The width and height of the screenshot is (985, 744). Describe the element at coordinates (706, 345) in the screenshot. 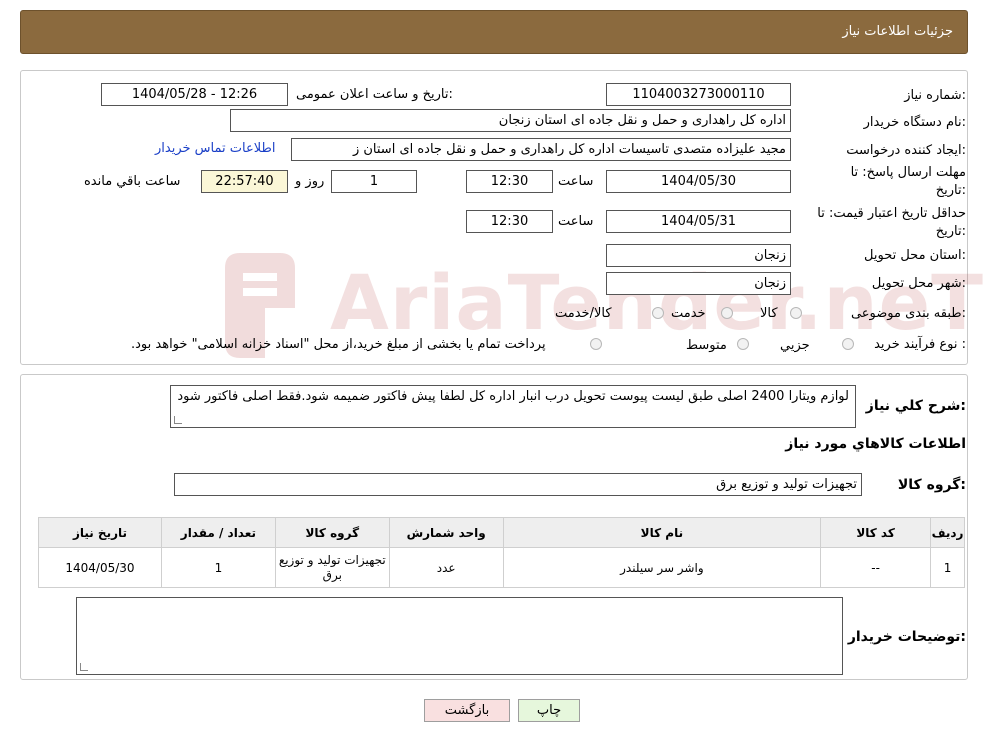

I see `purchase-medium-label: متوسط` at that location.